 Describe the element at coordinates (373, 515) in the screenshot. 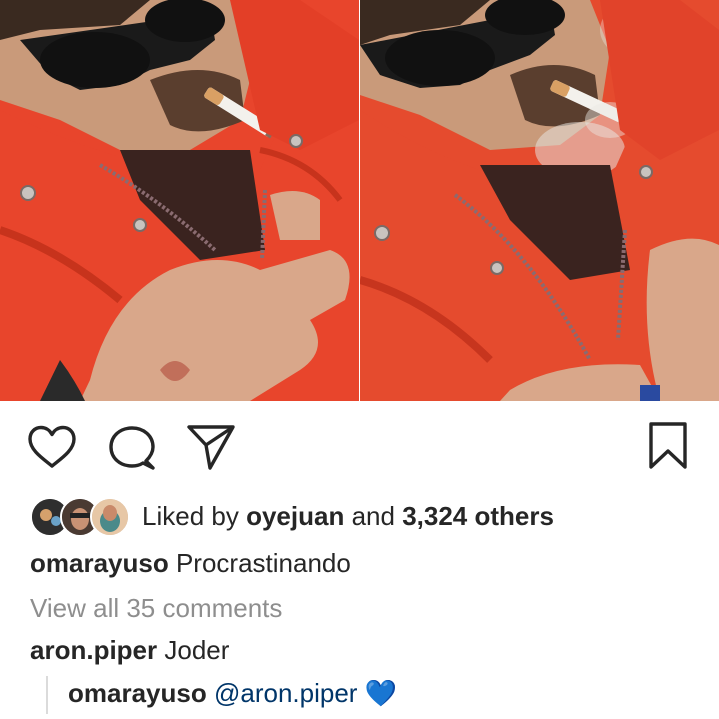

I see `likes-middle: and` at that location.